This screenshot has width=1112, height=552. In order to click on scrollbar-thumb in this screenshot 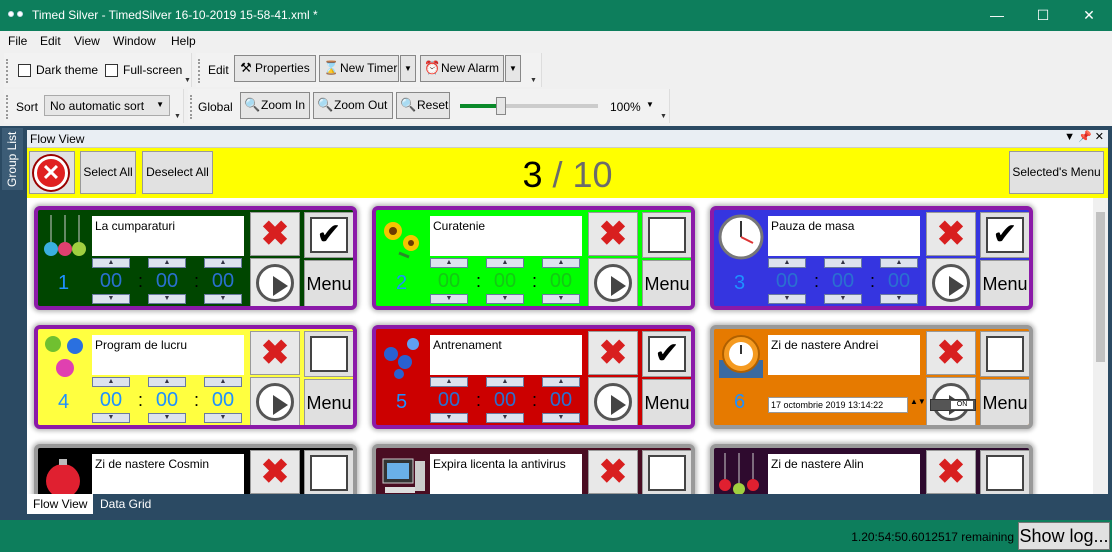, I will do `click(1100, 287)`.